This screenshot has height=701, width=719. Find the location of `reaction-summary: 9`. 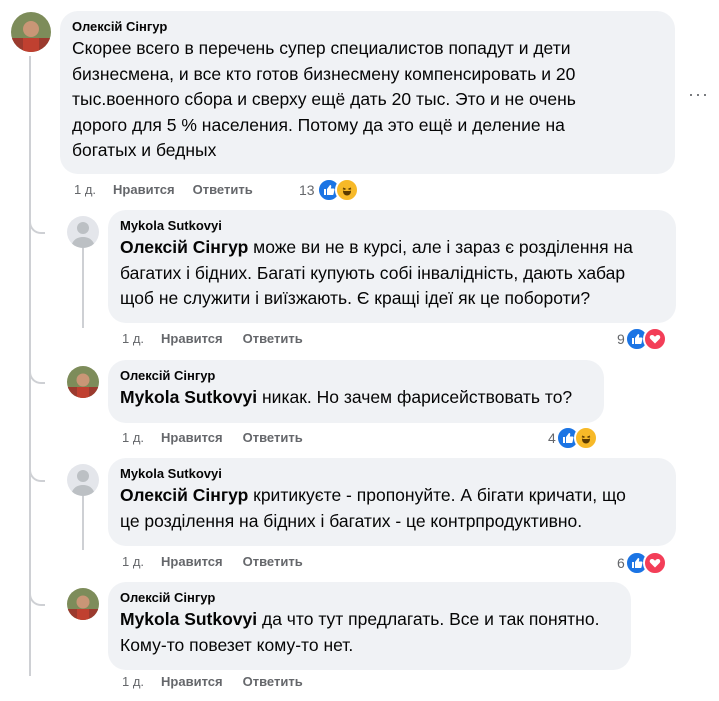

reaction-summary: 9 is located at coordinates (642, 339).